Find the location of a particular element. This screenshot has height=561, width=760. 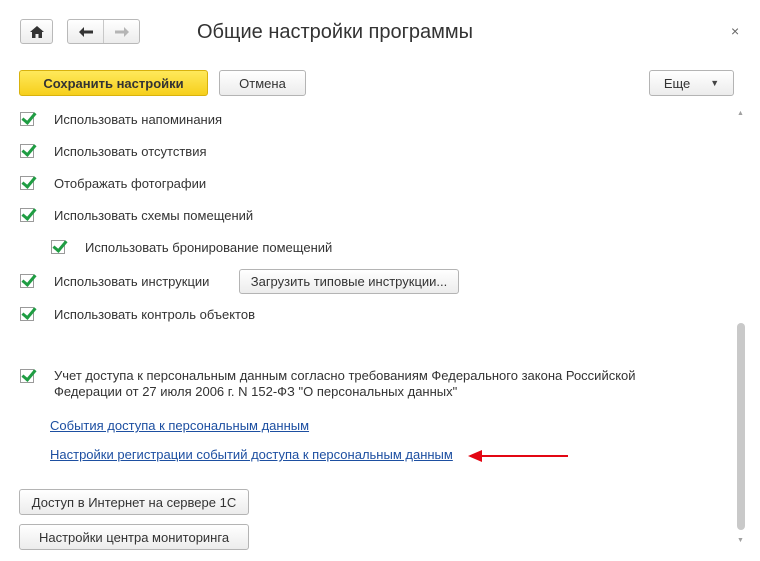

checkbox-use-room-schemes is located at coordinates (27, 215).